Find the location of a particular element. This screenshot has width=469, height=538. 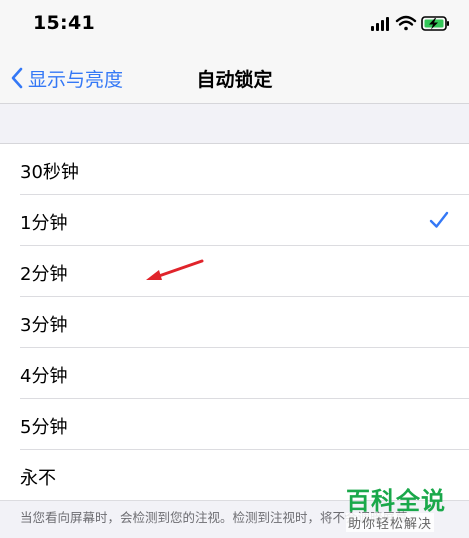

option-label: 30秒钟 is located at coordinates (49, 172).